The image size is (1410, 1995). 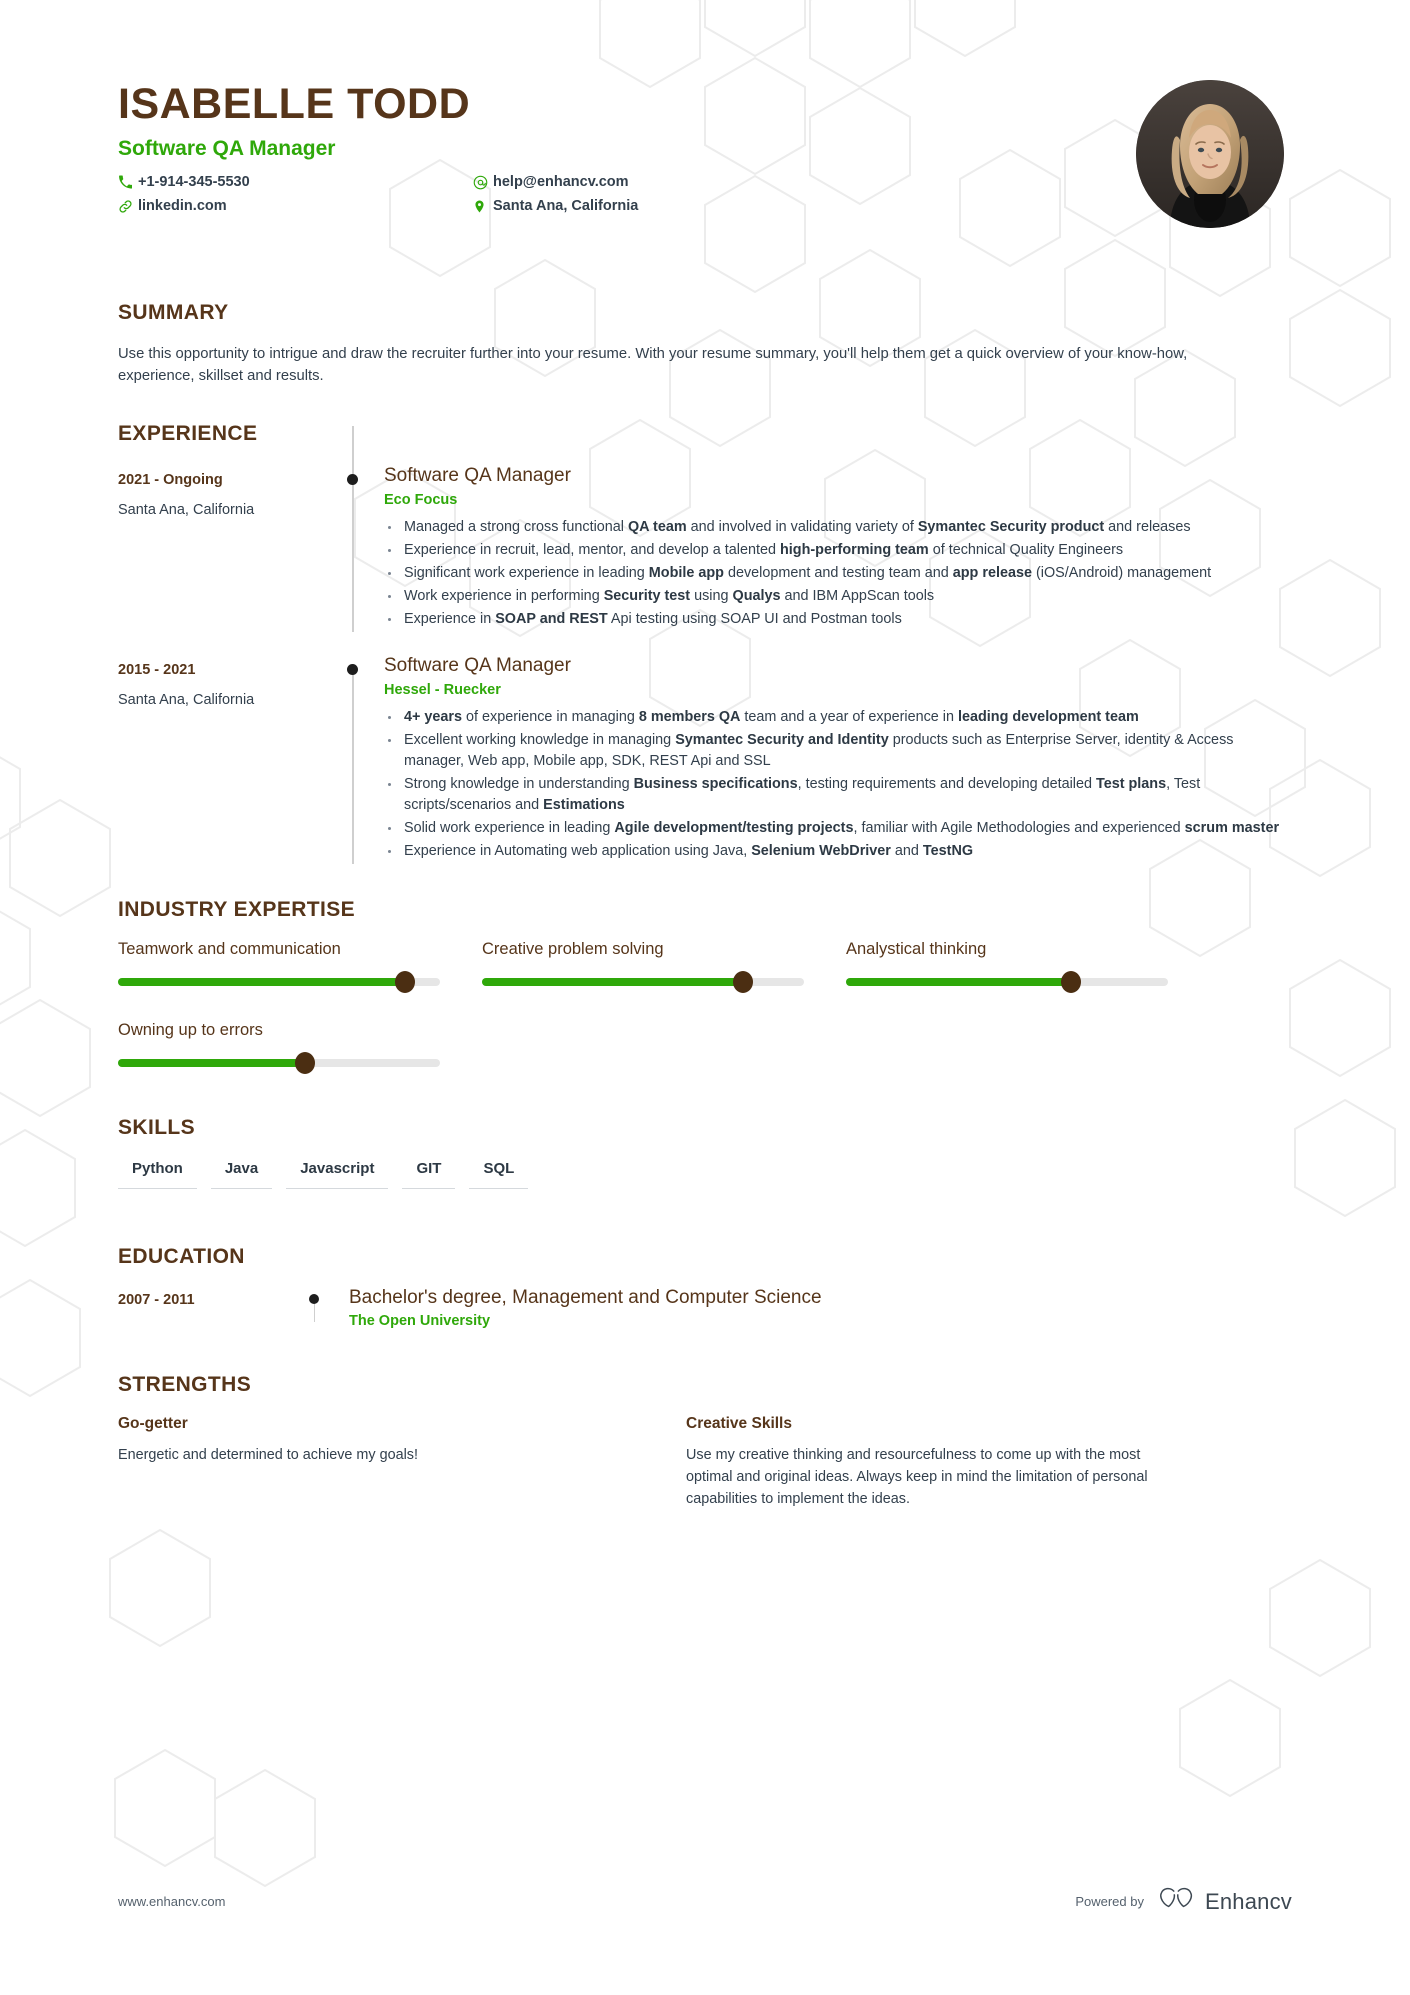 I want to click on contact-phone-text: +1-914-345-5530, so click(x=194, y=182).